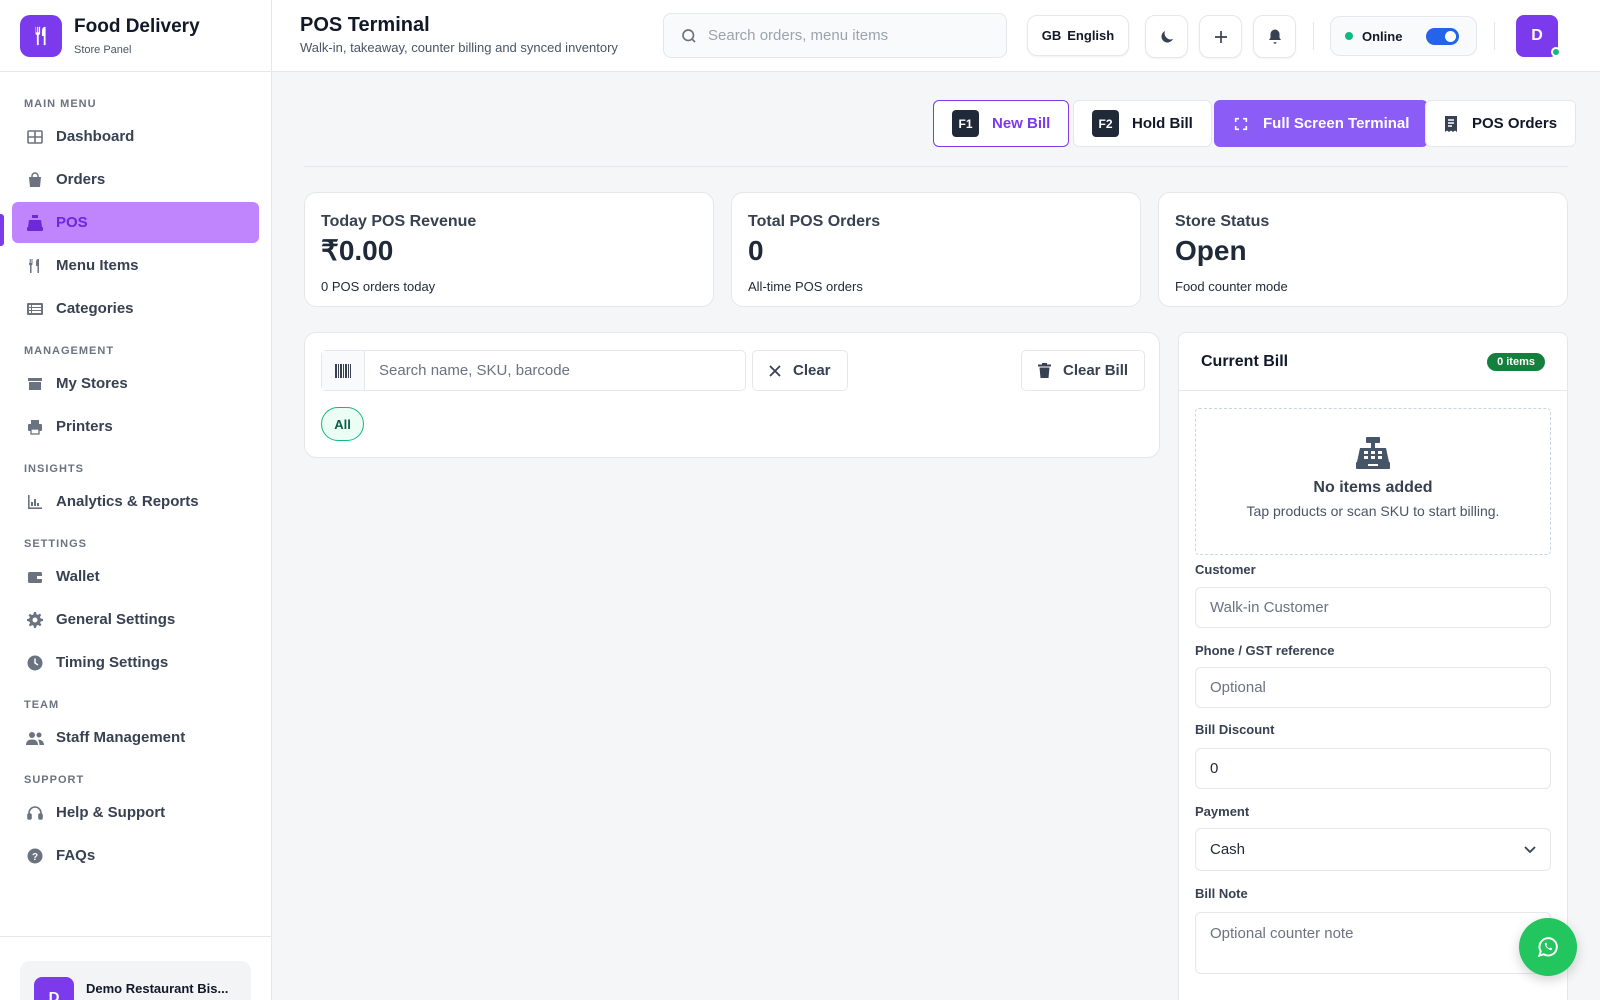 The image size is (1600, 1000). Describe the element at coordinates (35, 813) in the screenshot. I see `headset-icon` at that location.